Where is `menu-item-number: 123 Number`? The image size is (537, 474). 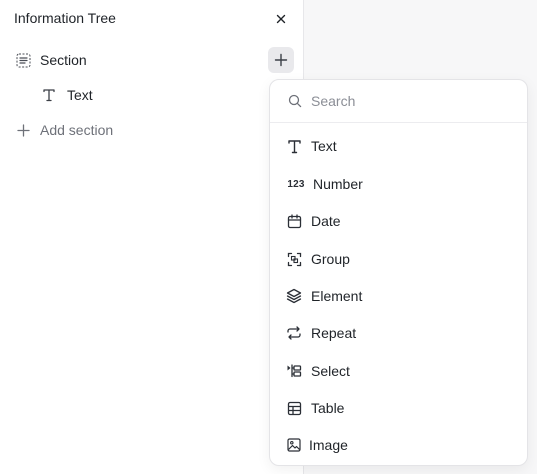 menu-item-number: 123 Number is located at coordinates (398, 184).